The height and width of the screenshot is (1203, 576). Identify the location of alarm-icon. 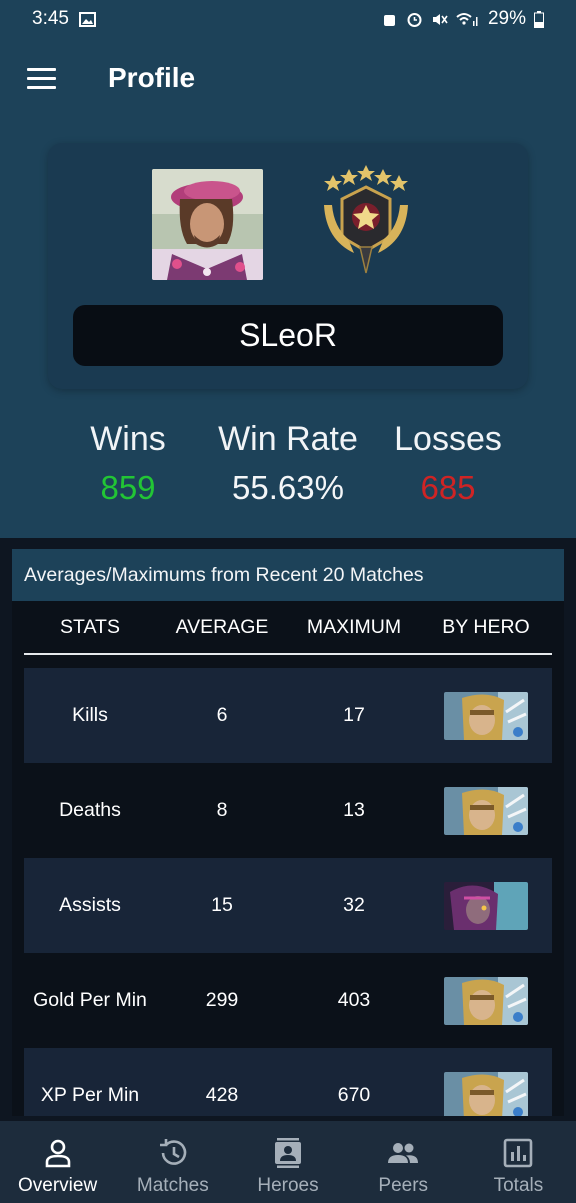
(414, 19).